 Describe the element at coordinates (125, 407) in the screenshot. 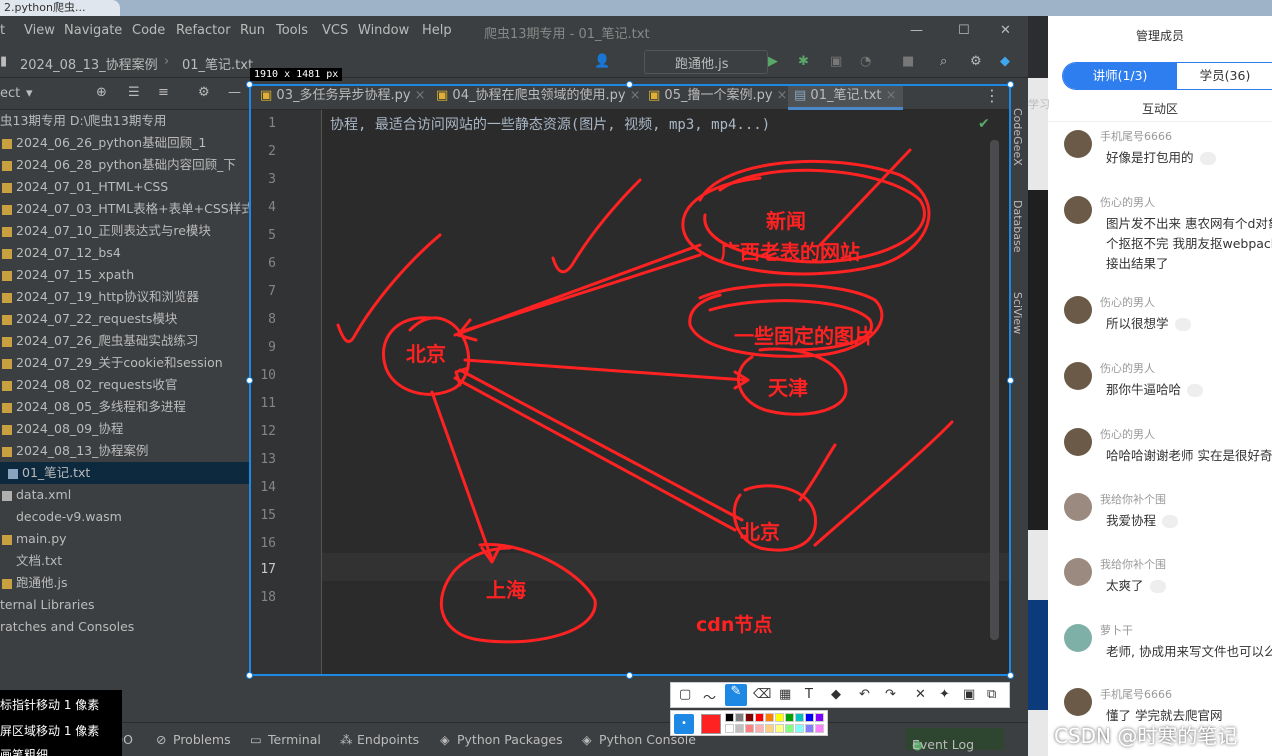

I see `tree-item: 2024_08_05_多线程和多进程` at that location.